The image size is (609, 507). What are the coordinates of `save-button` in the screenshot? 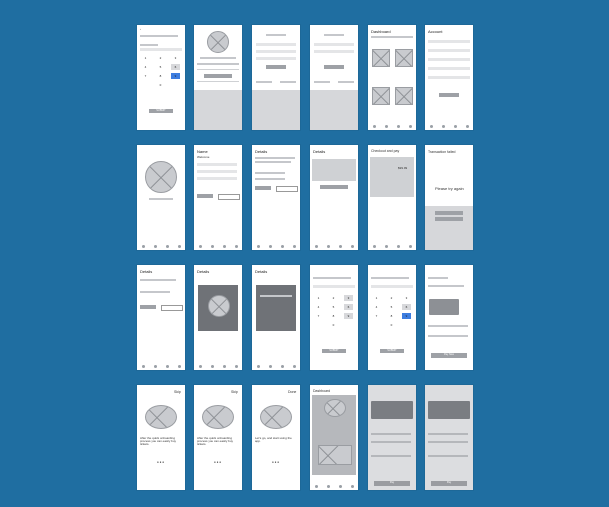 It's located at (449, 95).